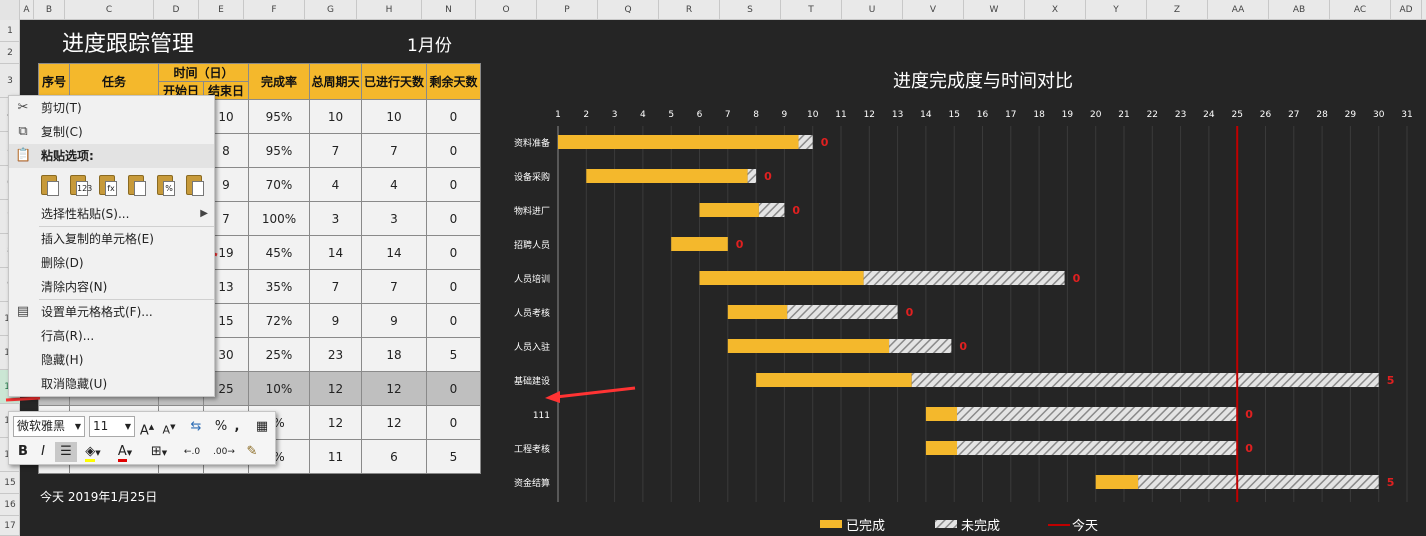 Image resolution: width=1426 pixels, height=536 pixels. Describe the element at coordinates (84, 188) in the screenshot. I see `paste-option-label: 123` at that location.